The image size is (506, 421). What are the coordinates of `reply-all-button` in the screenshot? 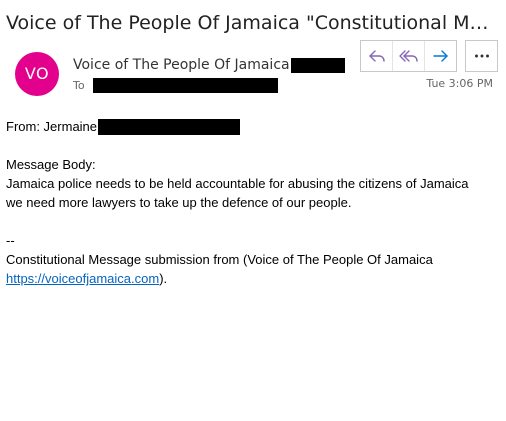 It's located at (408, 56).